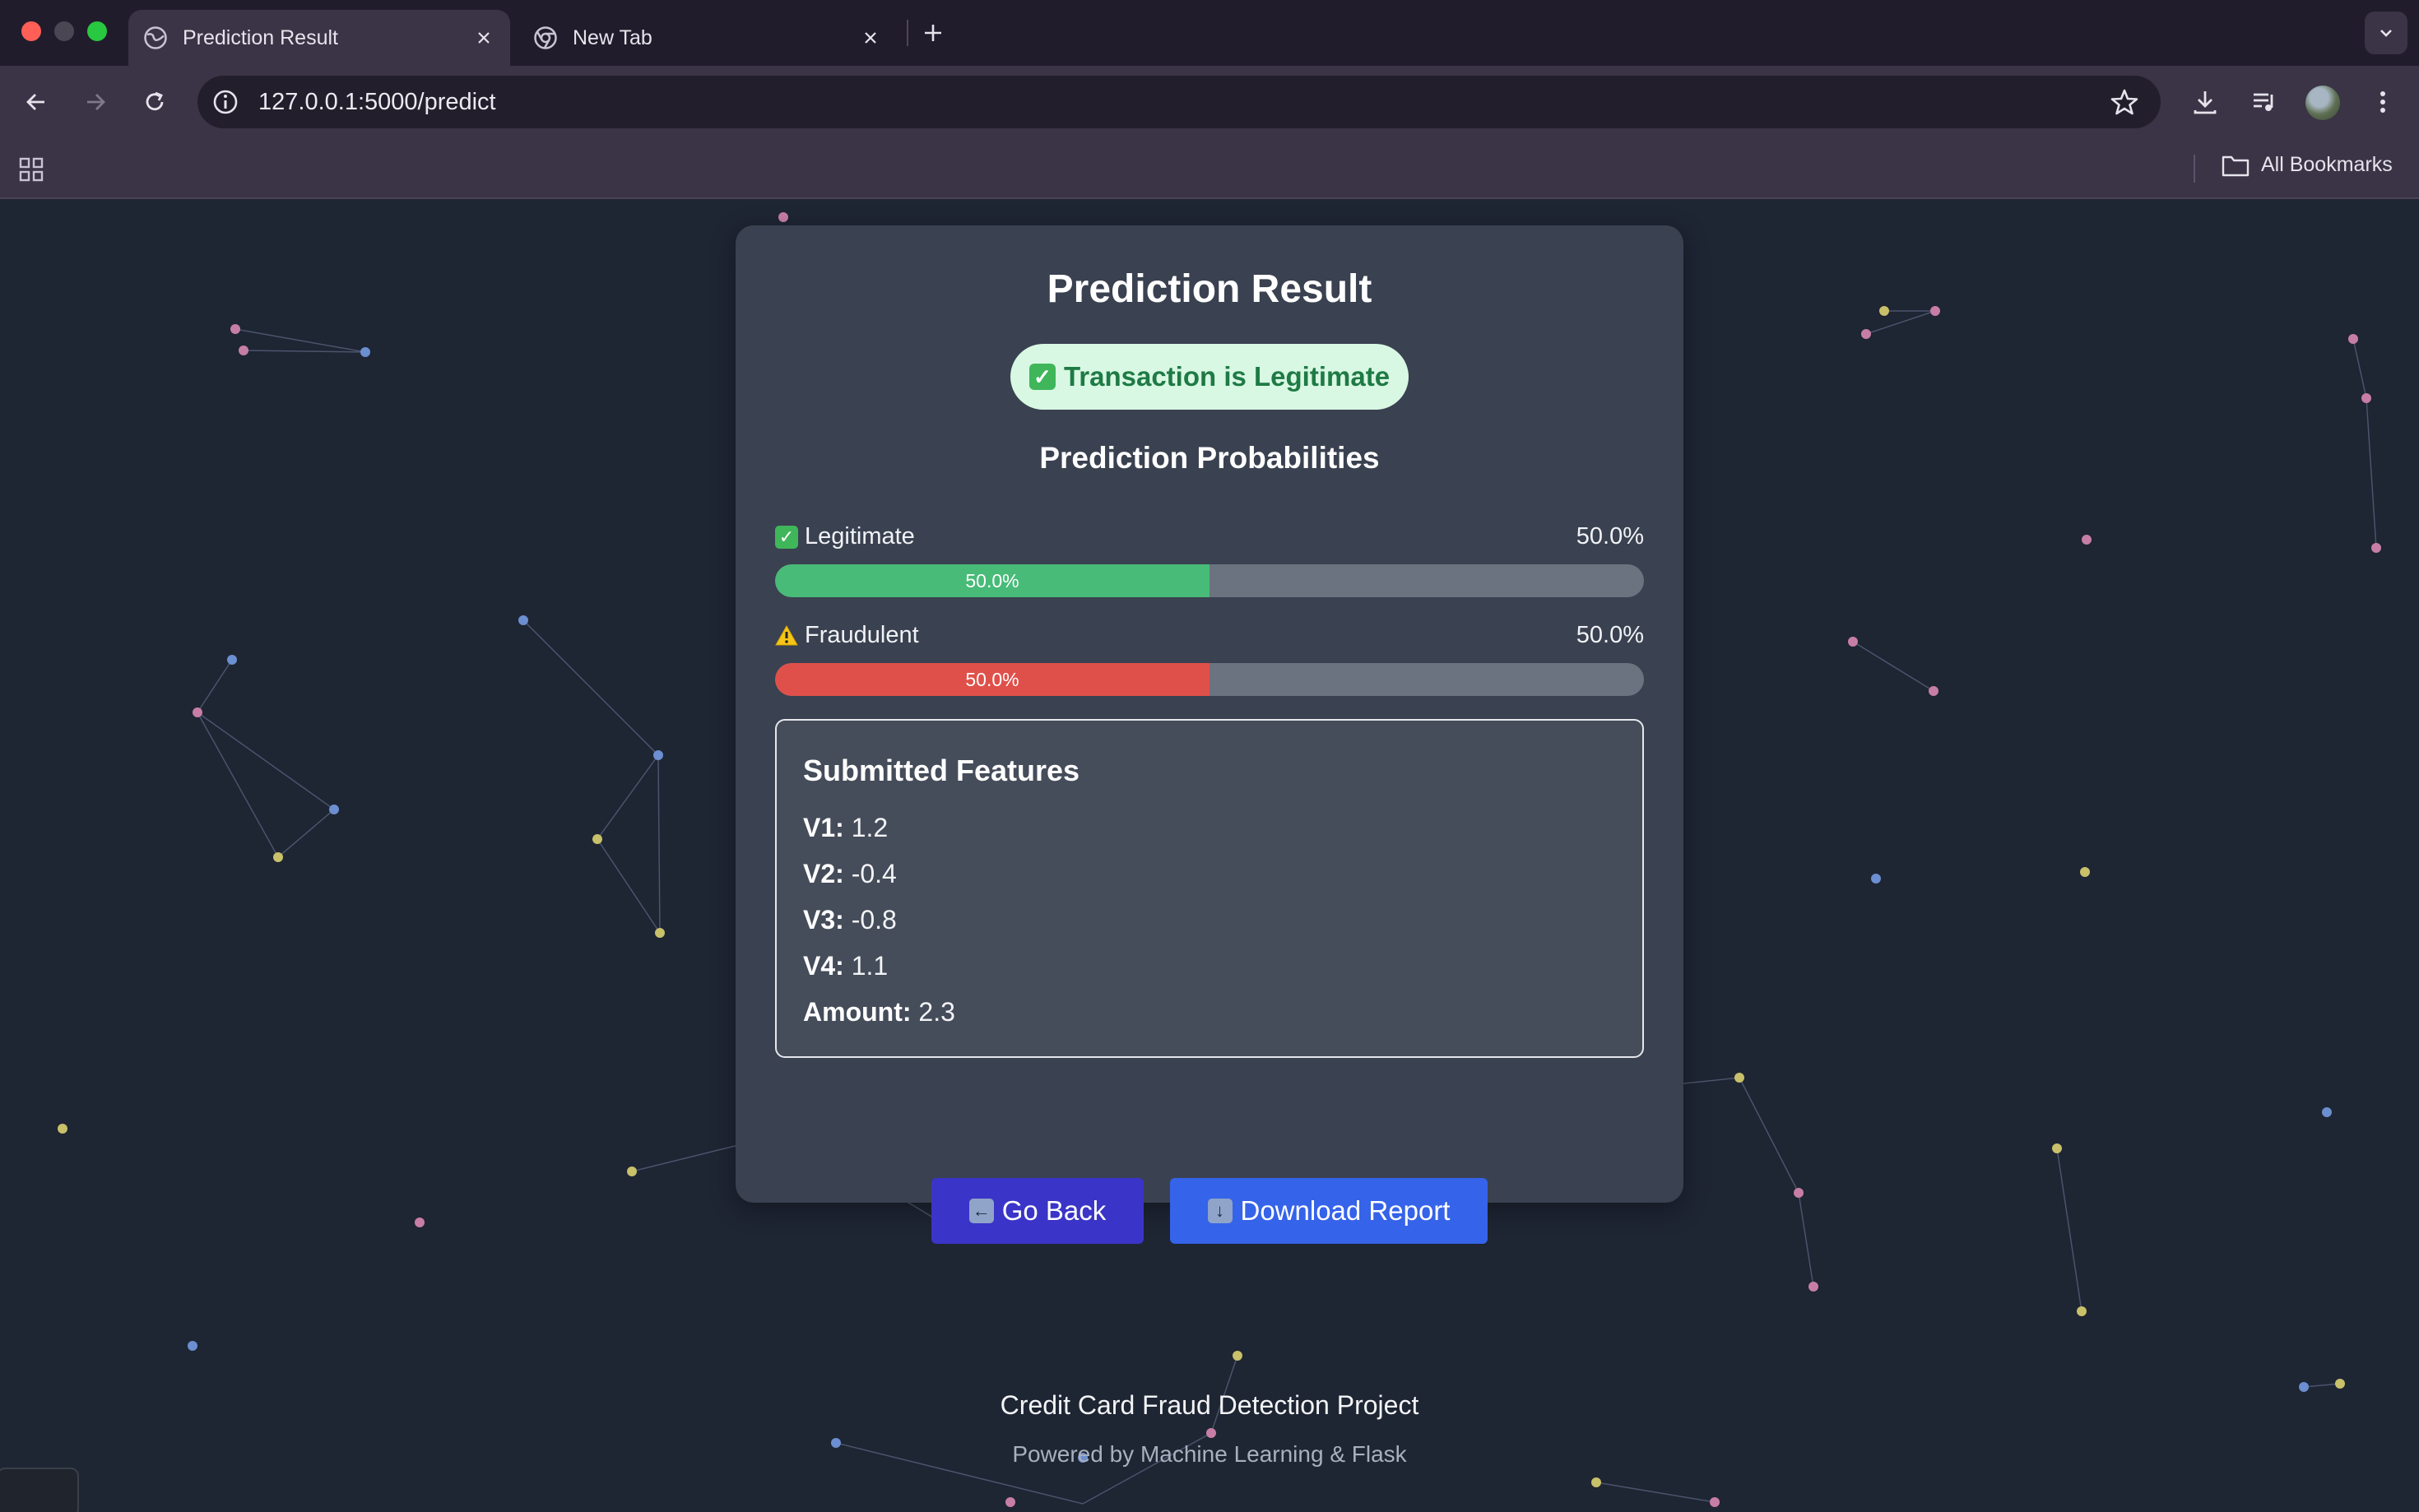 This screenshot has height=1512, width=2419. I want to click on bookmarks-separator, so click(2194, 169).